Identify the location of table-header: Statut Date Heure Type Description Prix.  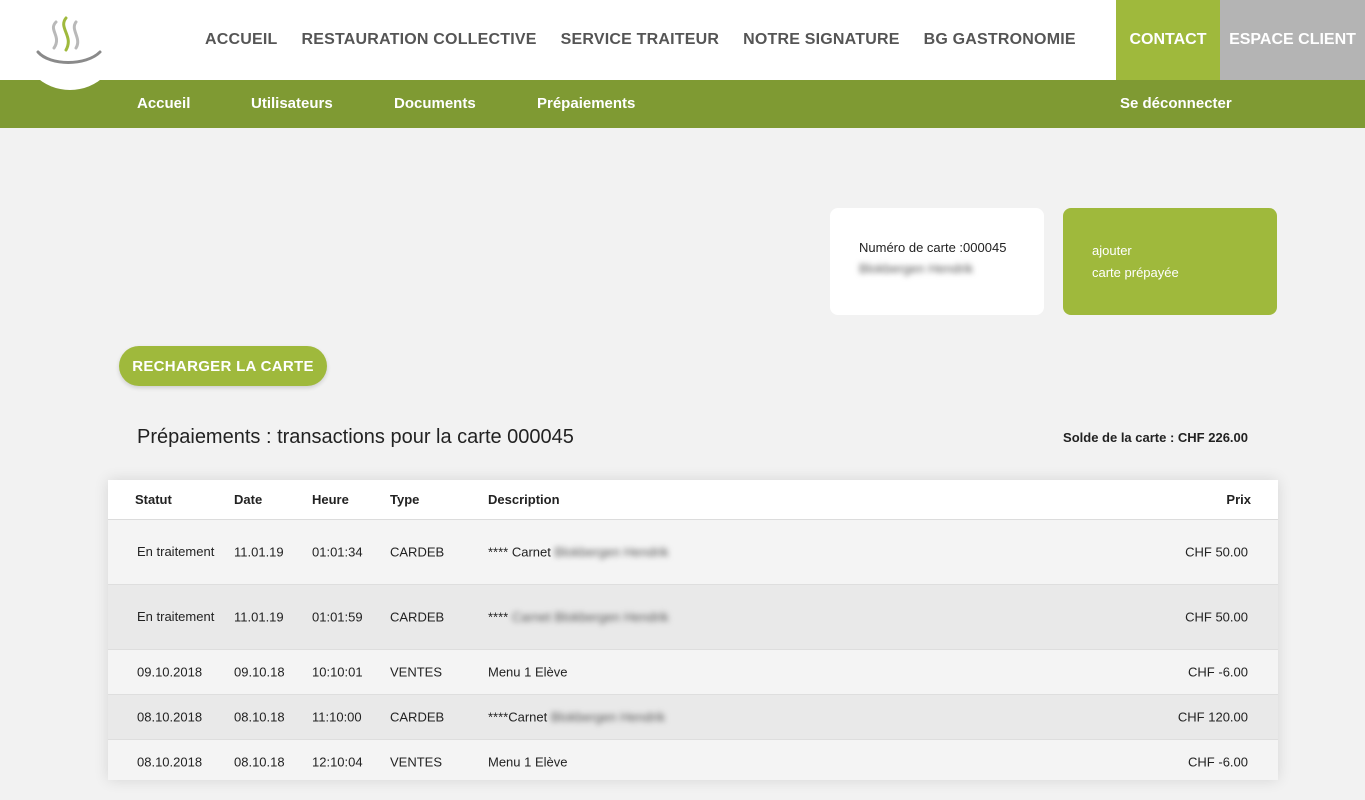
(693, 500).